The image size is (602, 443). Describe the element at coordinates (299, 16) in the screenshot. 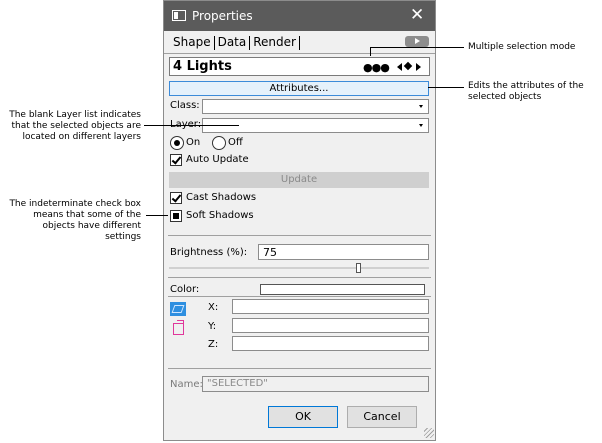

I see `title-bar: Properties ✕` at that location.